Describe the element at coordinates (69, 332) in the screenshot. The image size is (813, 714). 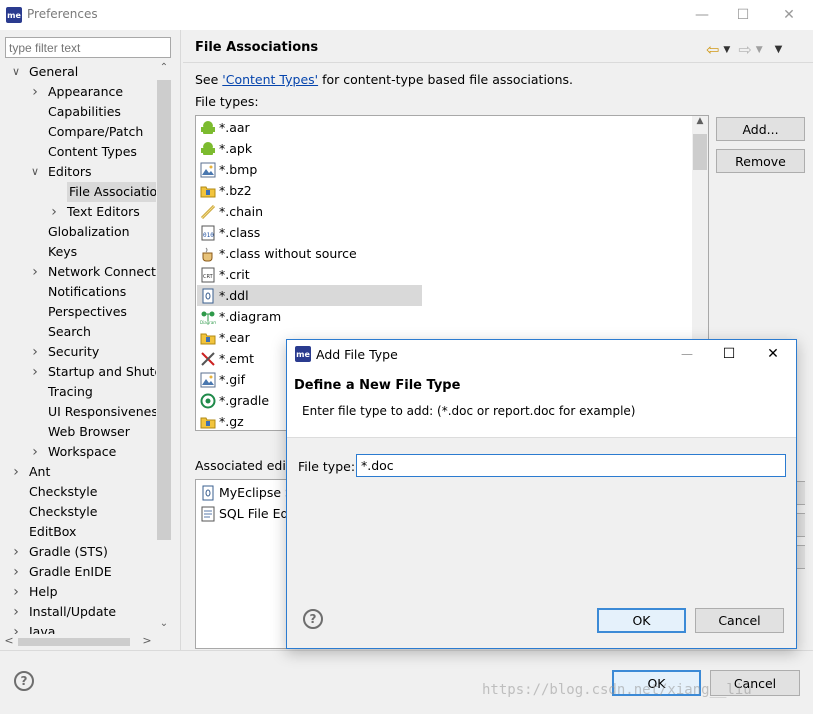
I see `tree-item: Search` at that location.